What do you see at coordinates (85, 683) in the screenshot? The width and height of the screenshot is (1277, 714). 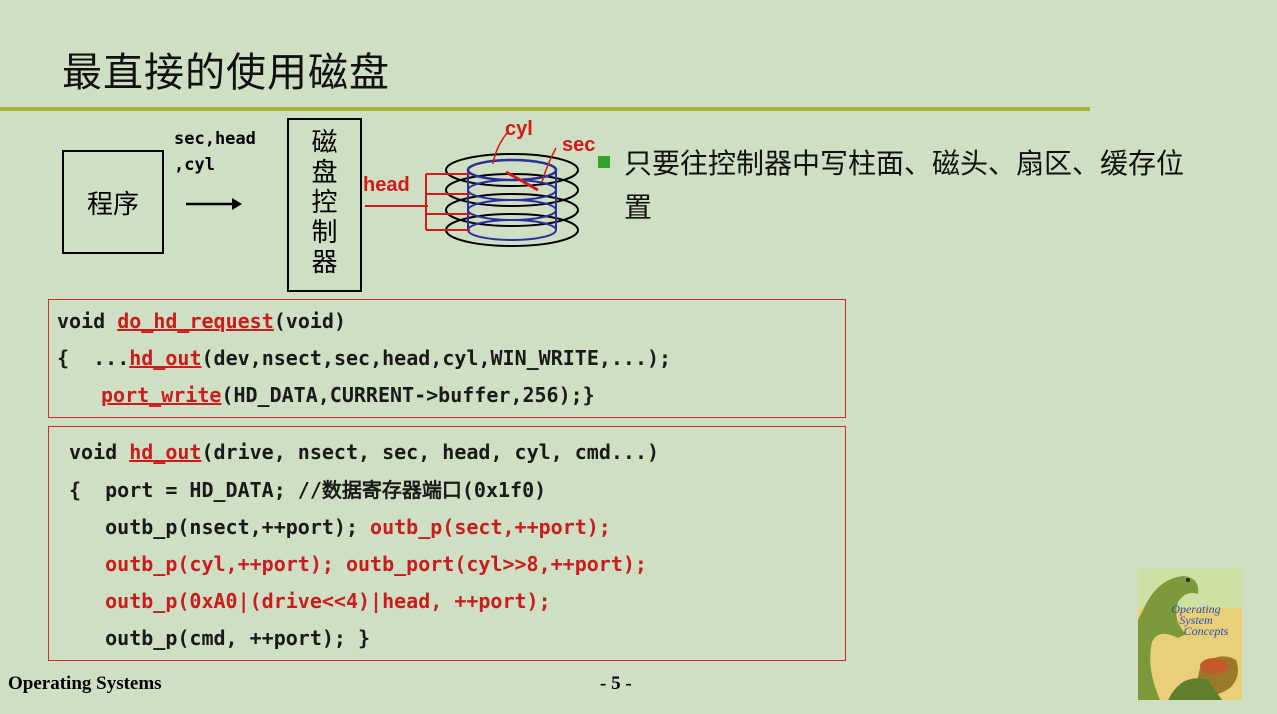 I see `footer-course: Operating Systems` at bounding box center [85, 683].